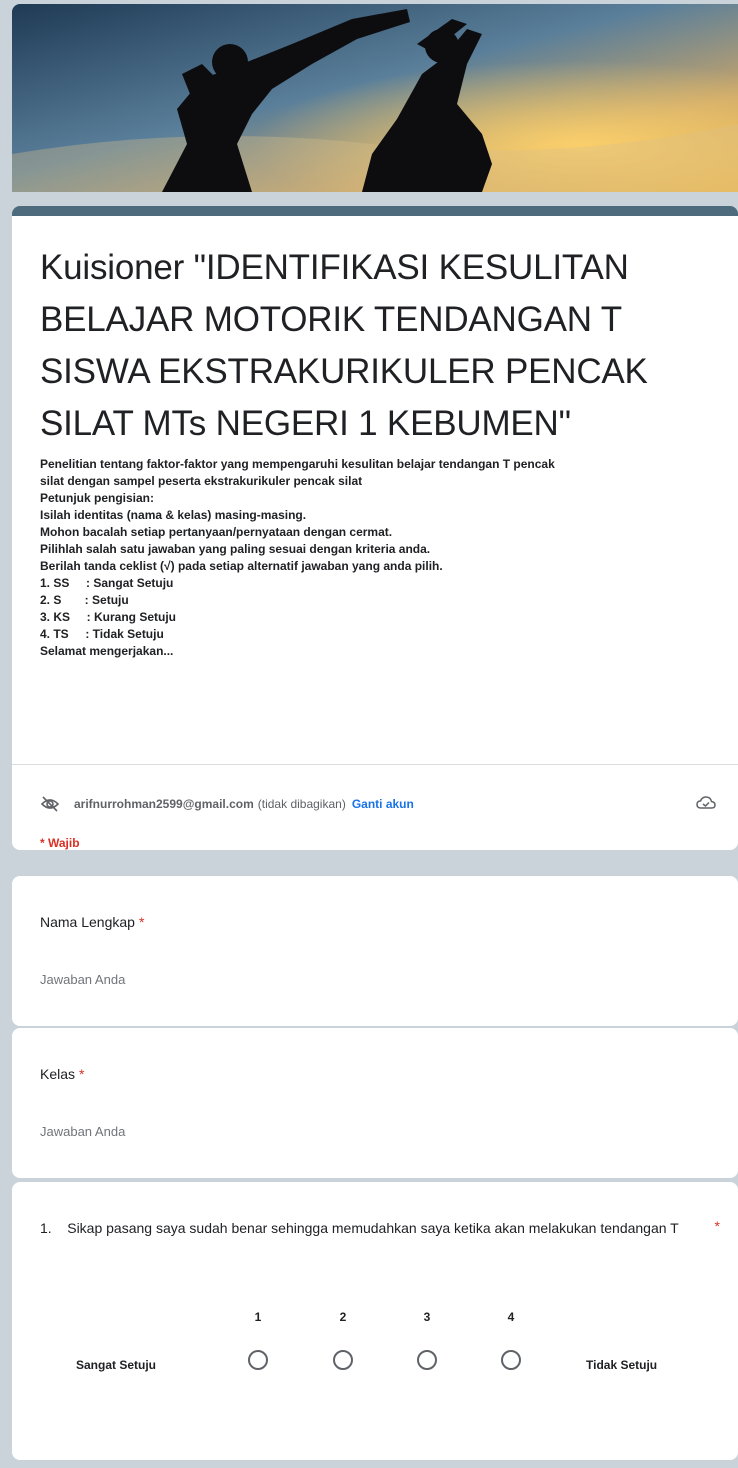 This screenshot has height=1468, width=738. I want to click on header-divider, so click(375, 764).